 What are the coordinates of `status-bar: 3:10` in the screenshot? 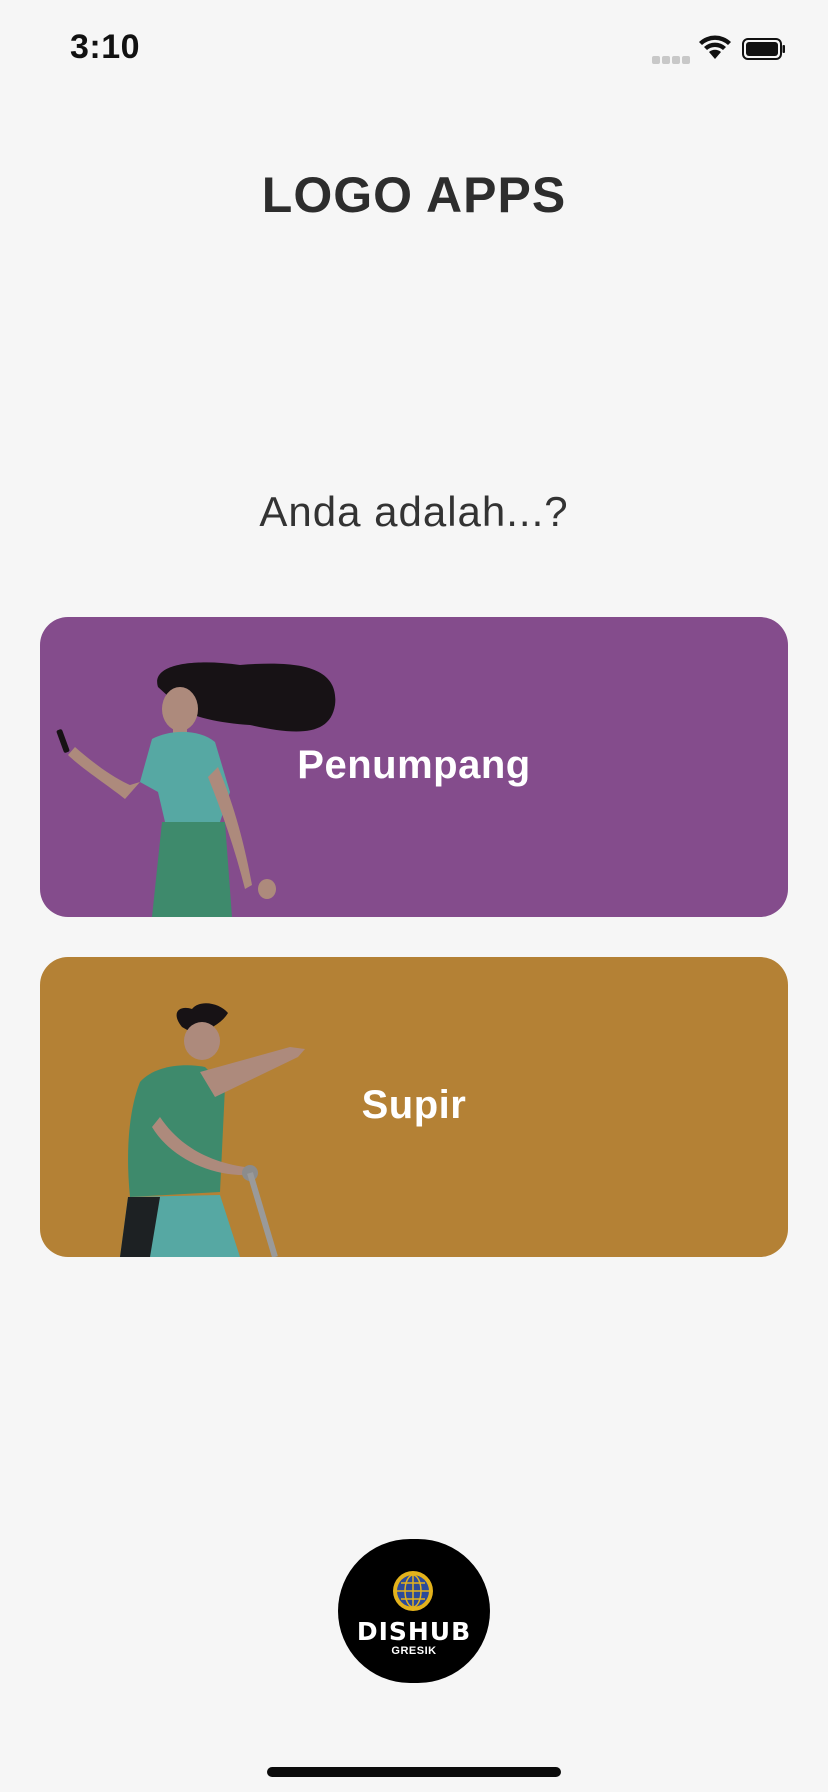 It's located at (414, 50).